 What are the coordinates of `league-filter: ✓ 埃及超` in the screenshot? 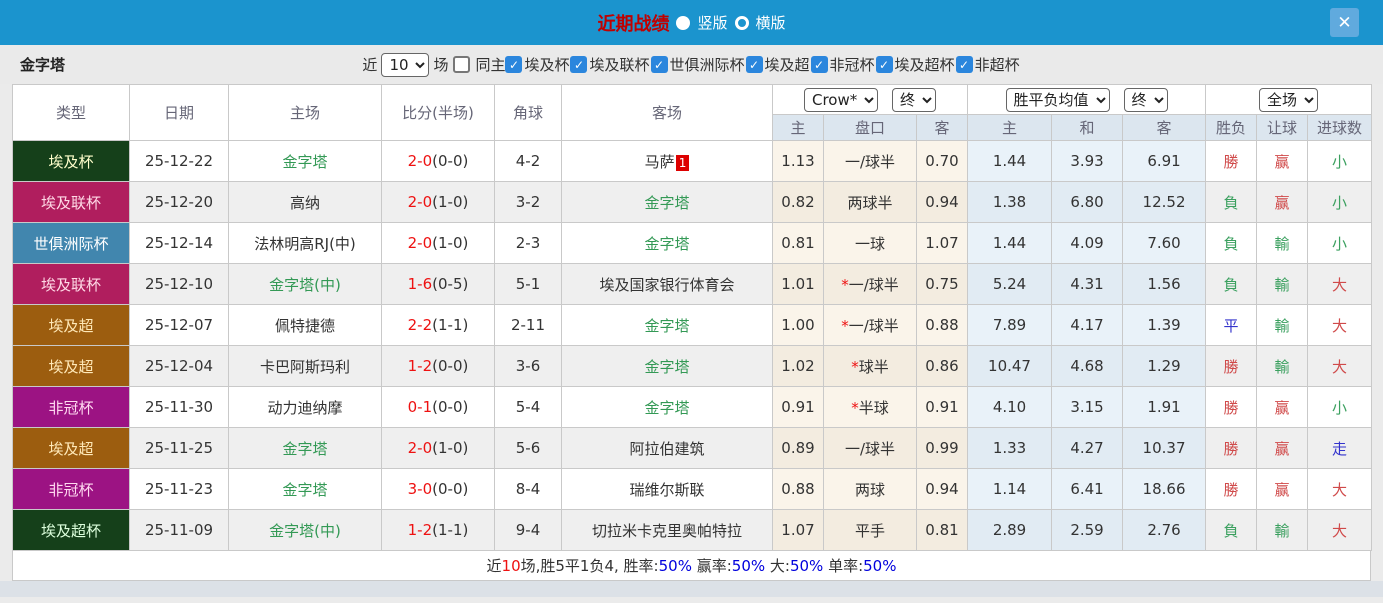 It's located at (778, 64).